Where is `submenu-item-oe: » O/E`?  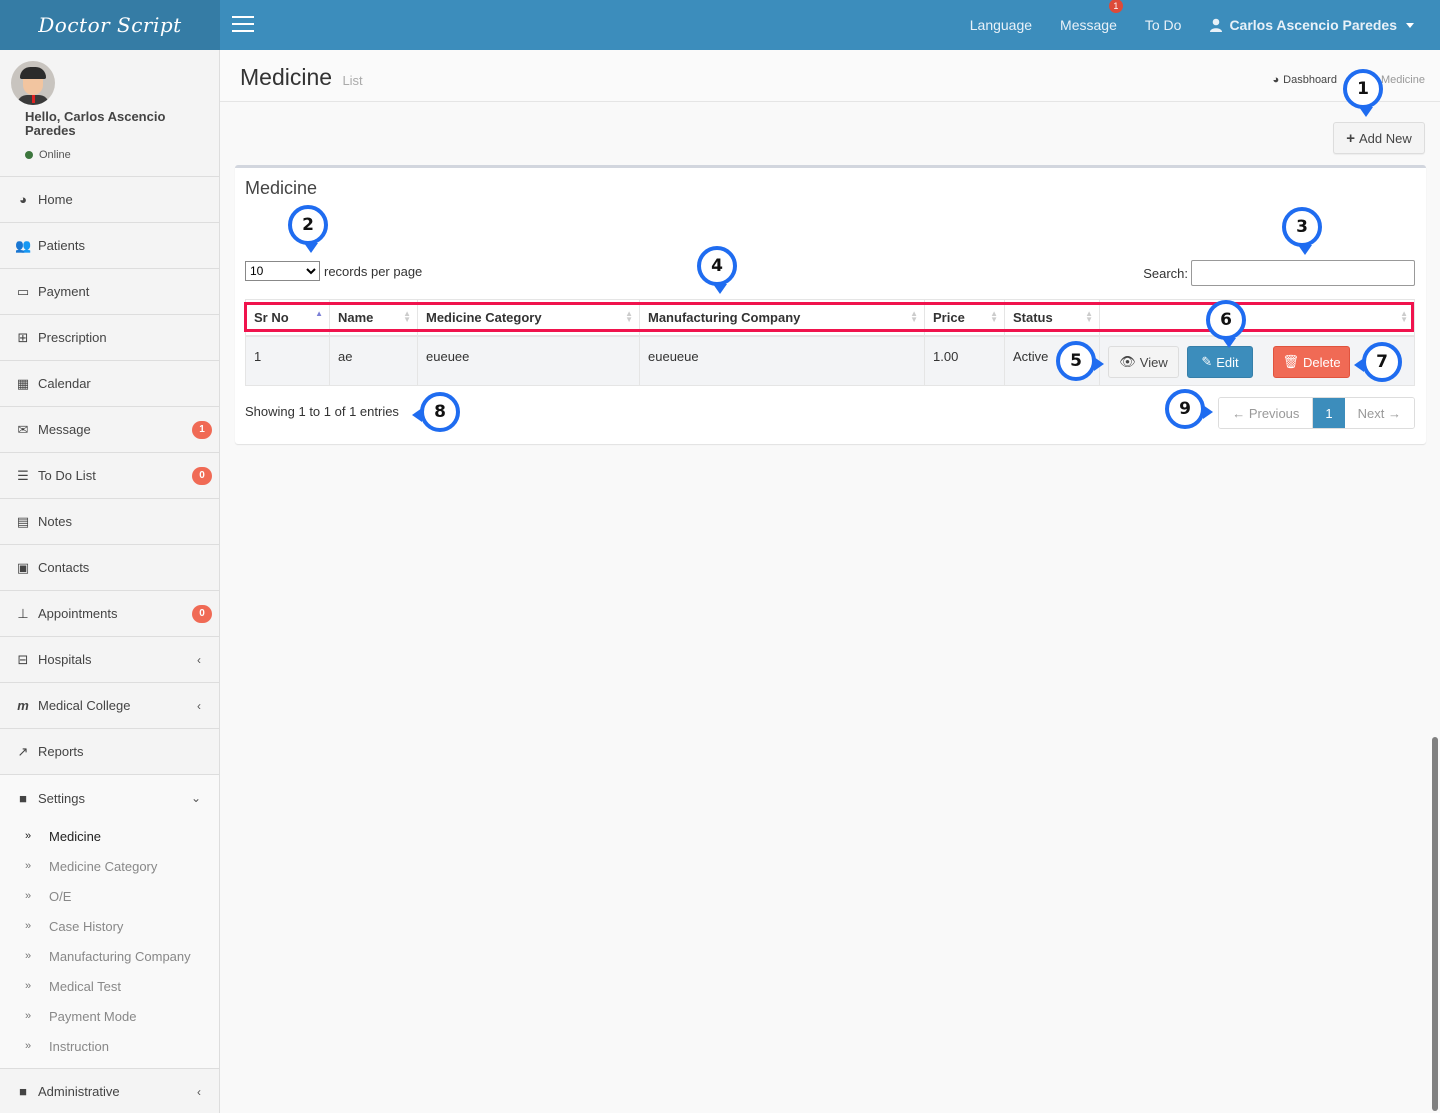 submenu-item-oe: » O/E is located at coordinates (109, 896).